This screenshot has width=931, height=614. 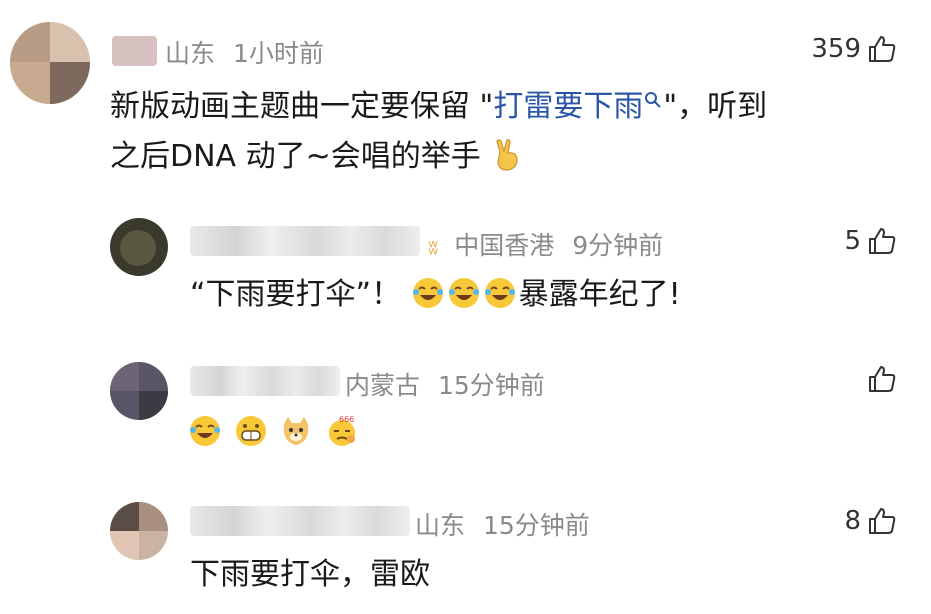 I want to click on comment-meta: 内蒙古 15分钟前, so click(x=445, y=384).